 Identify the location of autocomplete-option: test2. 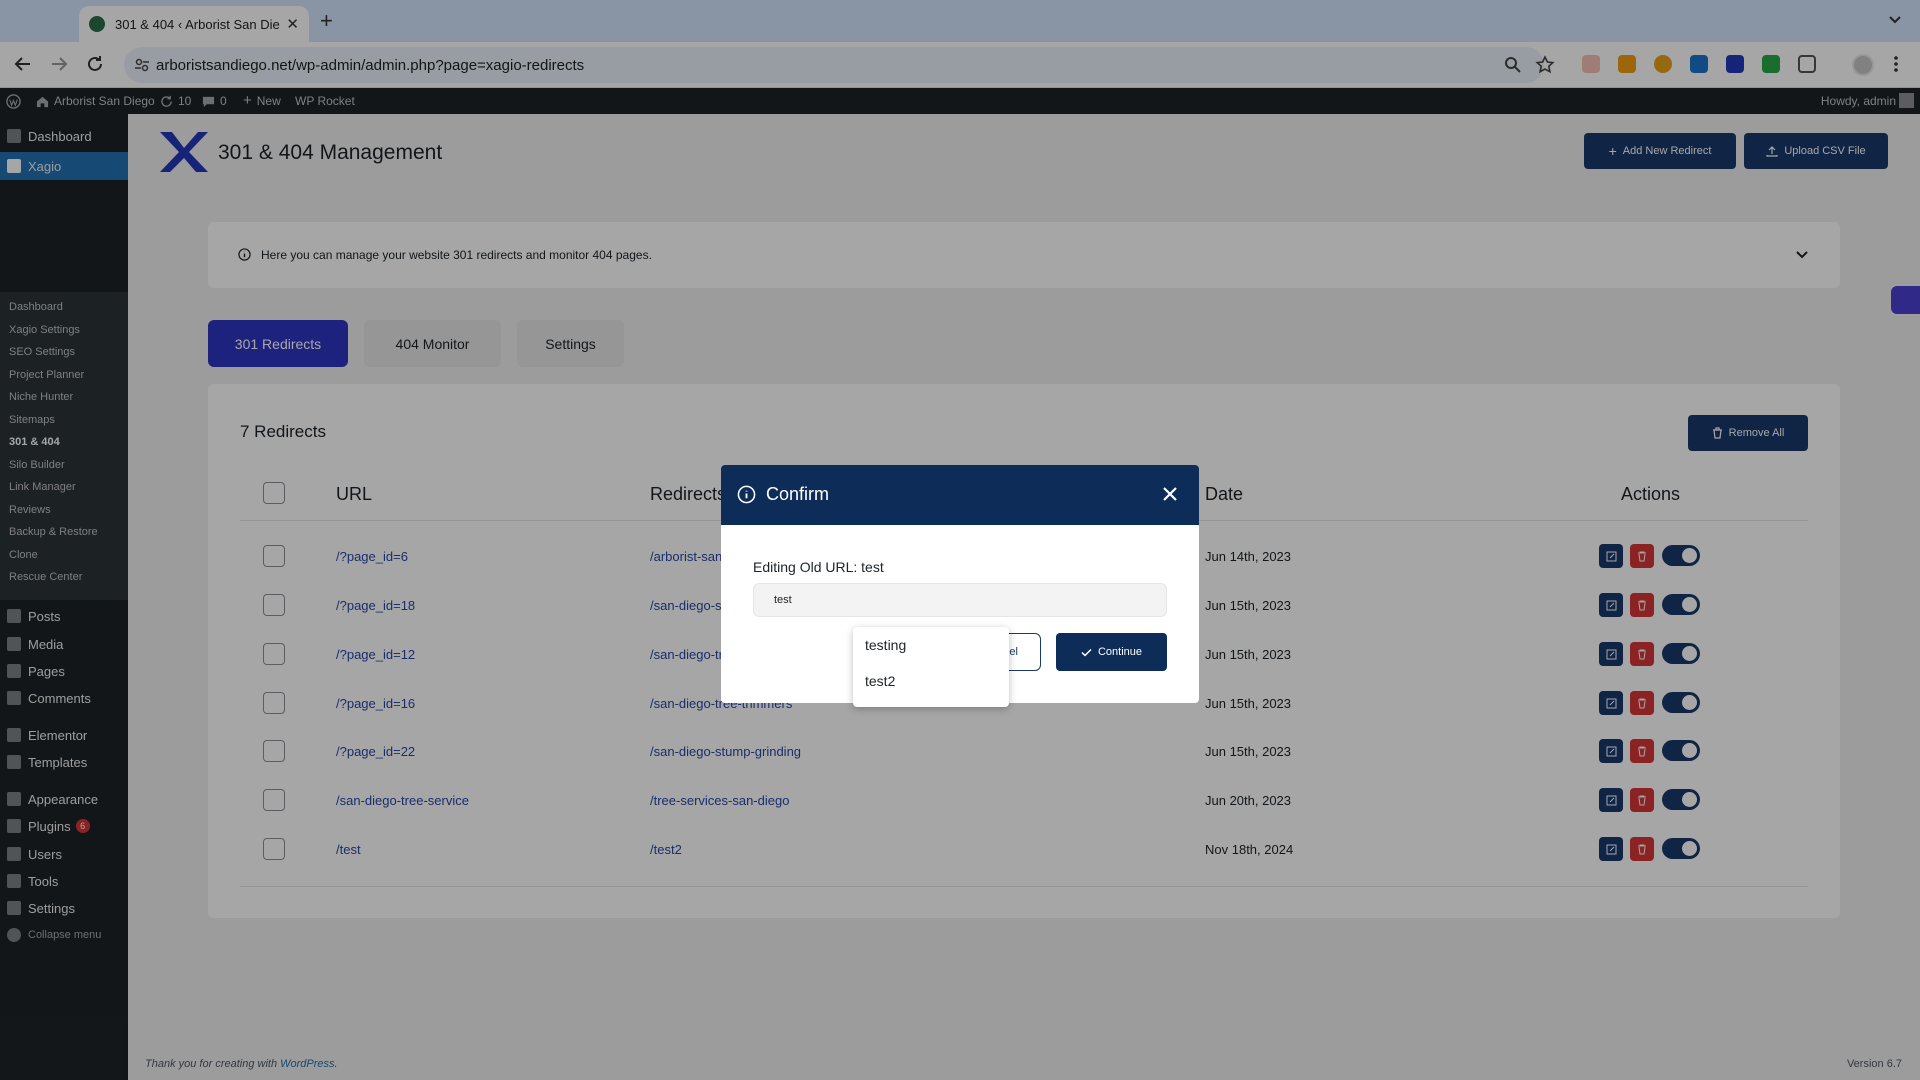
(931, 690).